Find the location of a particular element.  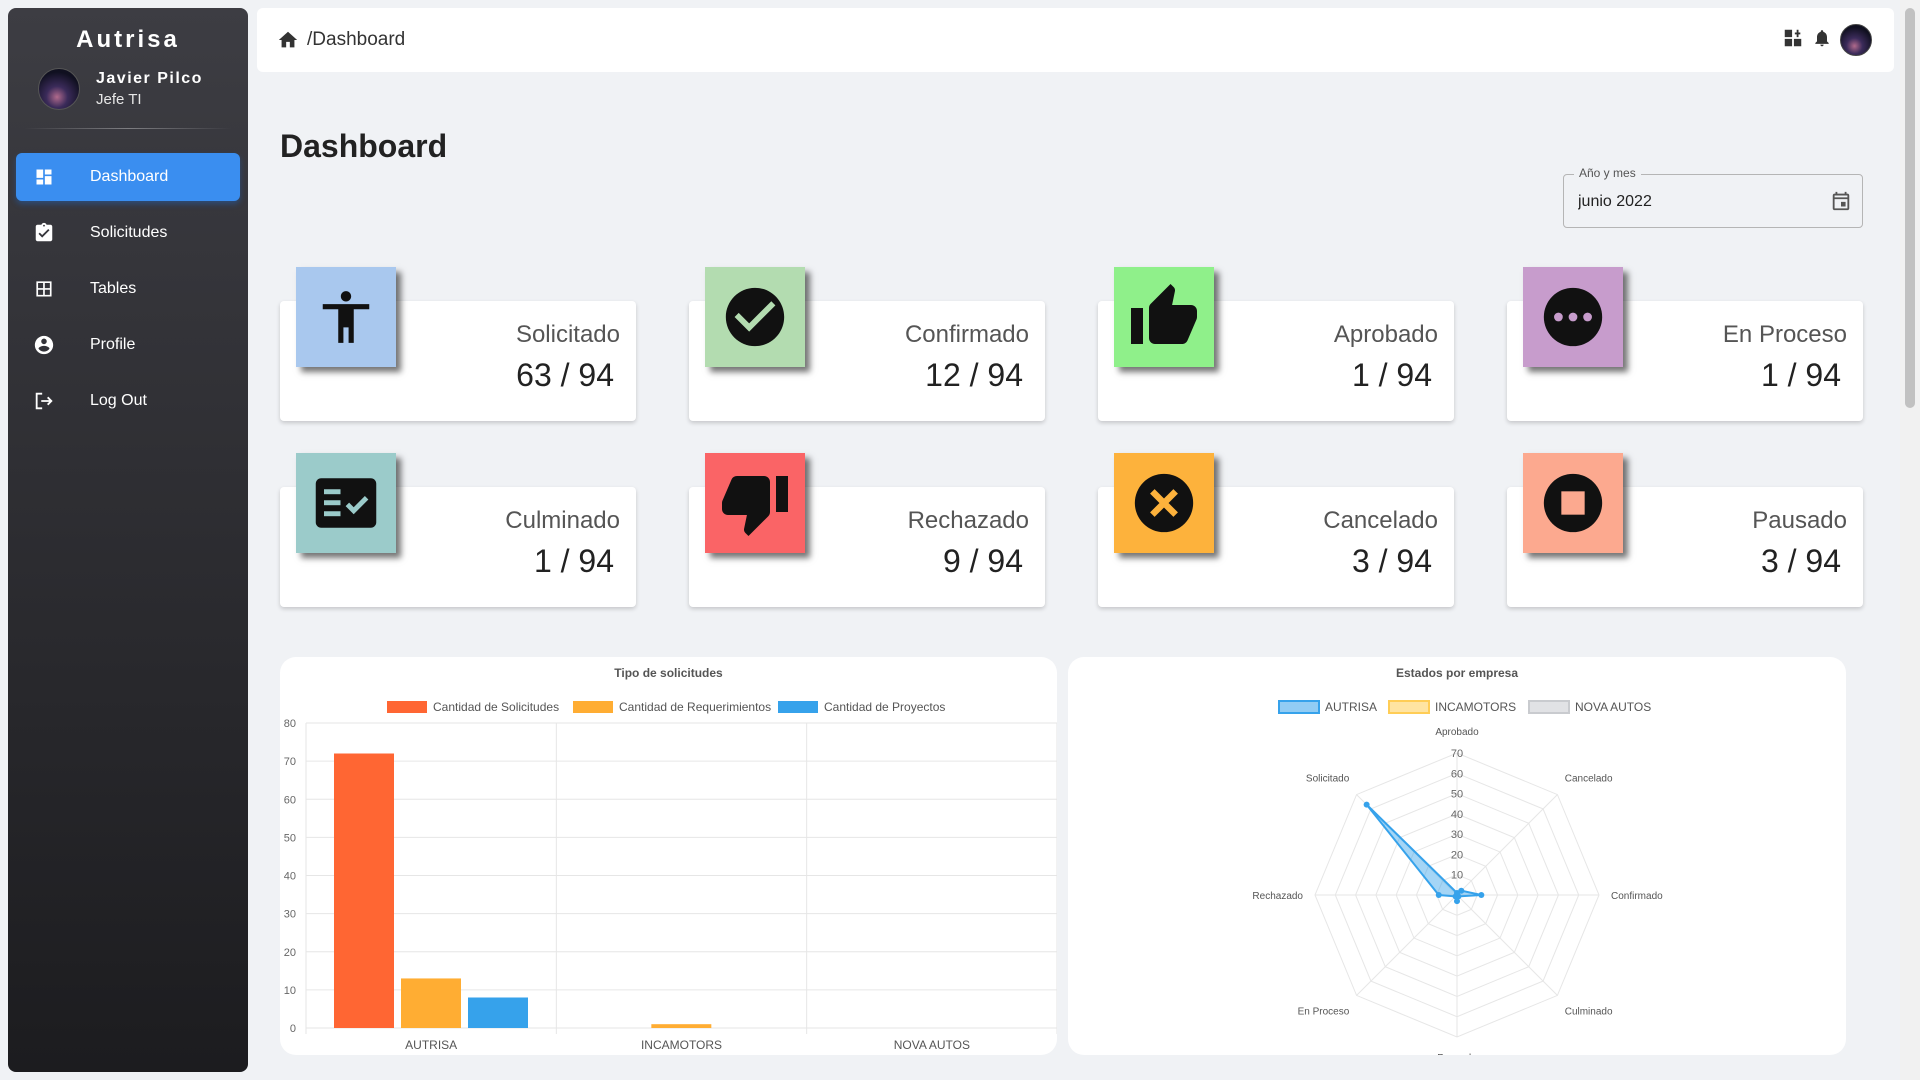

stat-card-en-proceso: En Proceso 1 / 94 is located at coordinates (1685, 344).